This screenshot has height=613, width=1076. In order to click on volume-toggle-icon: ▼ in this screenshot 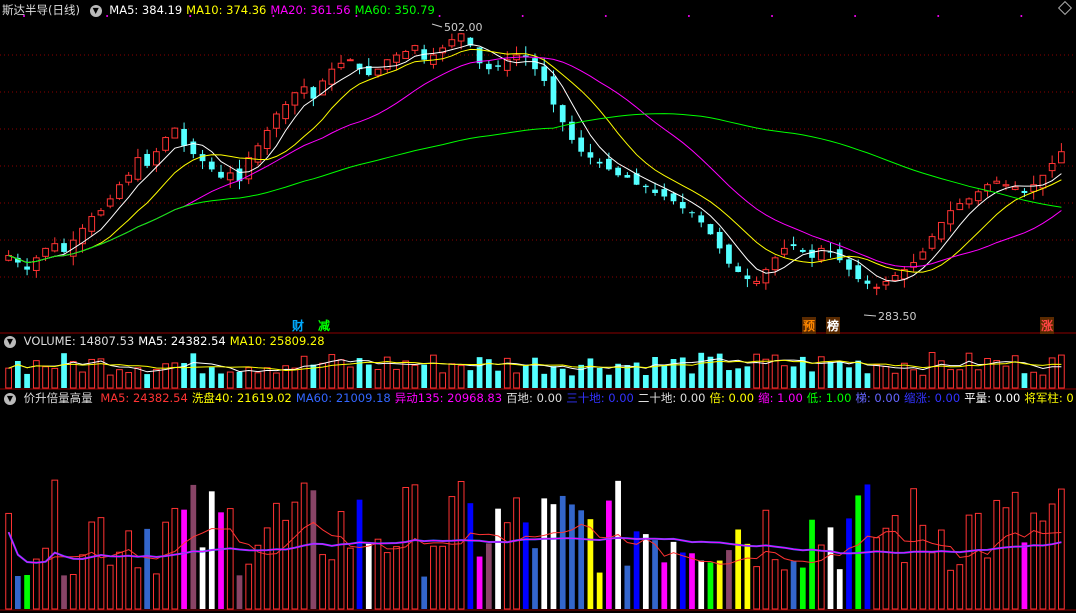, I will do `click(10, 341)`.